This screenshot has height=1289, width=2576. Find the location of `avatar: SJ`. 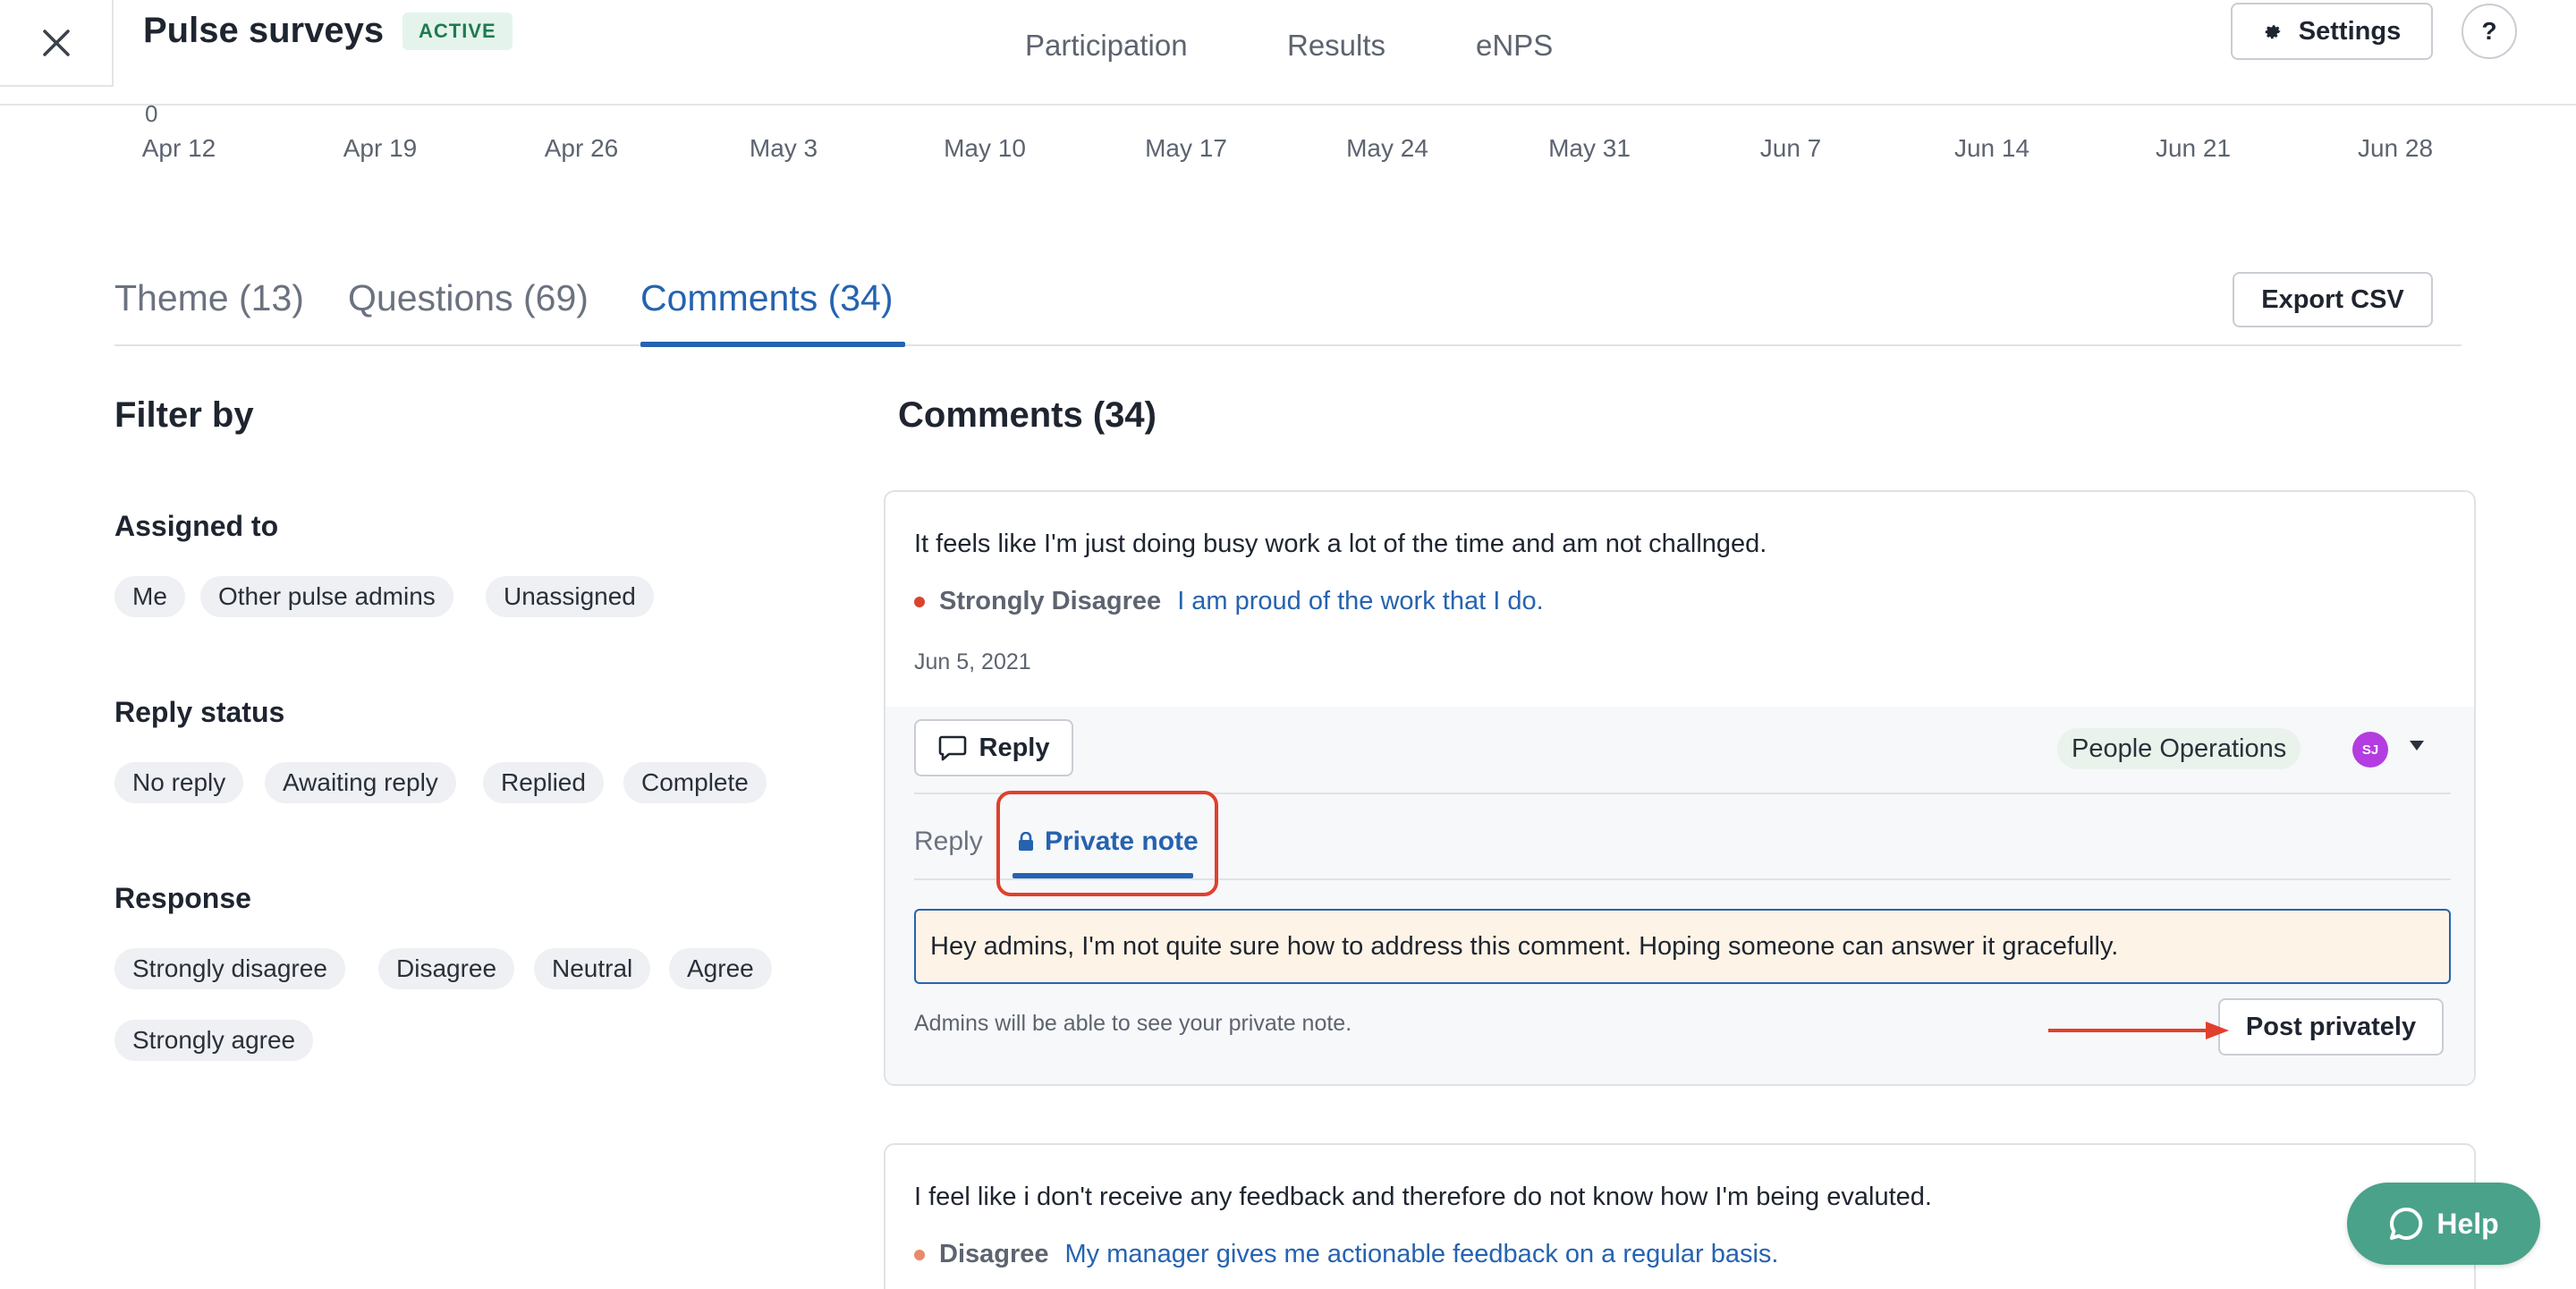

avatar: SJ is located at coordinates (2370, 749).